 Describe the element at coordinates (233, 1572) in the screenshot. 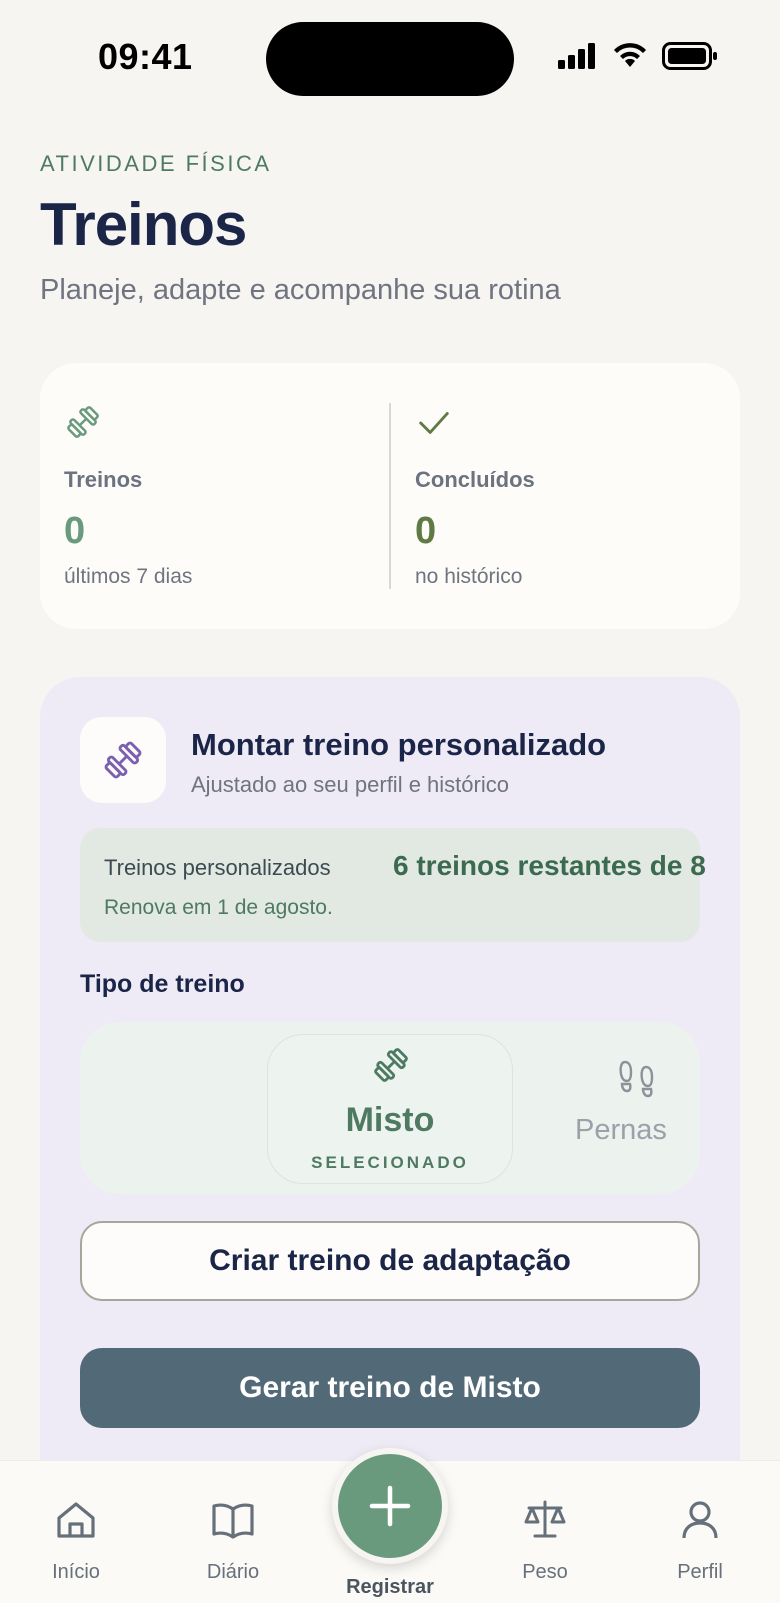

I see `tab-label: Diário` at that location.